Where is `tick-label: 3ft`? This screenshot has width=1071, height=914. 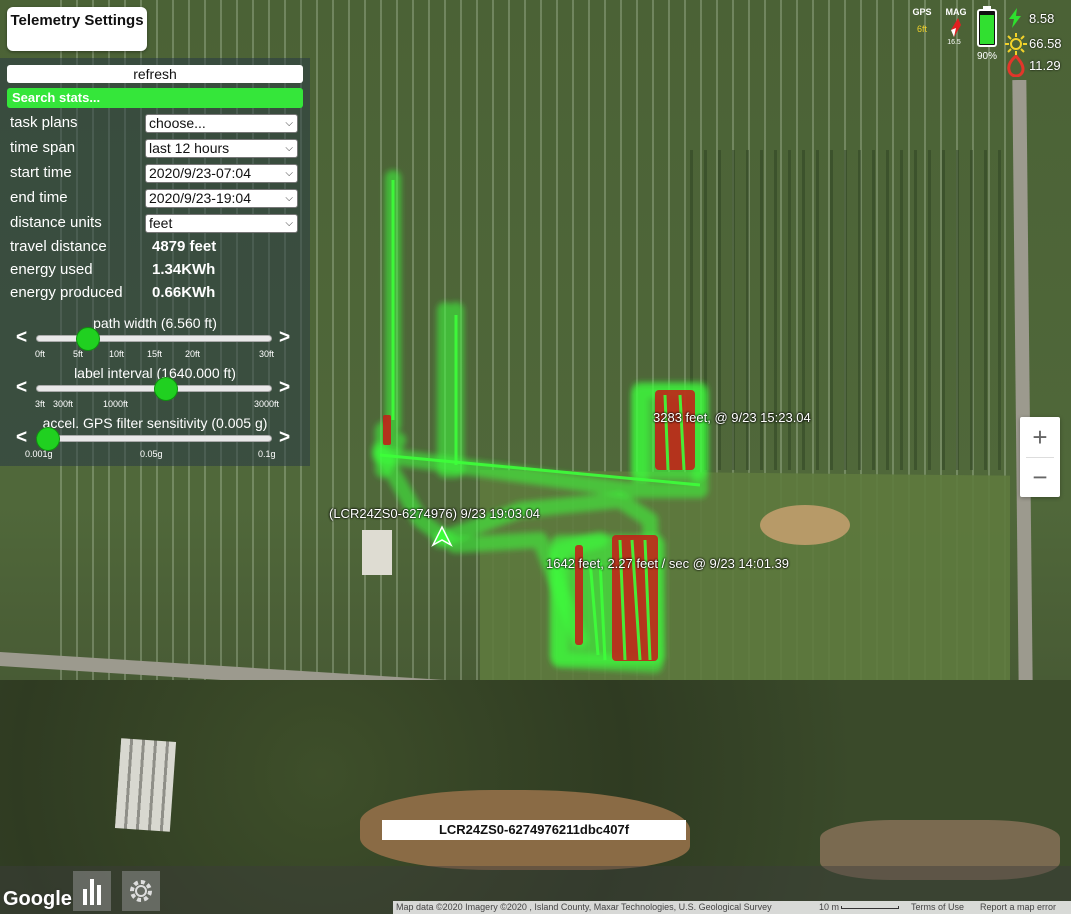
tick-label: 3ft is located at coordinates (40, 404).